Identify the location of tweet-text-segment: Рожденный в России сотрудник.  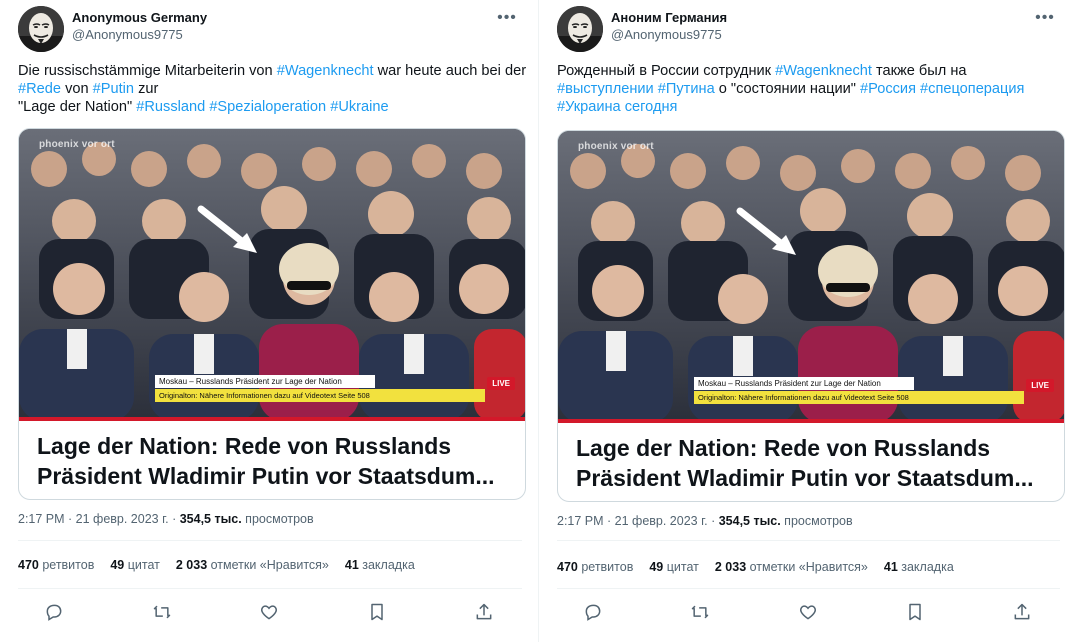
(666, 71).